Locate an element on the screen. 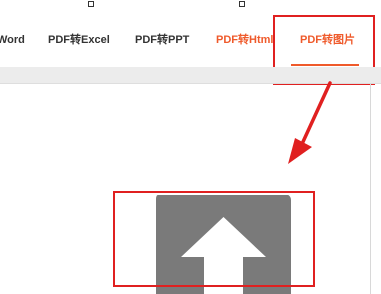 Image resolution: width=381 pixels, height=294 pixels. tab-pdf-to-ppt: PDF转PPT is located at coordinates (162, 40).